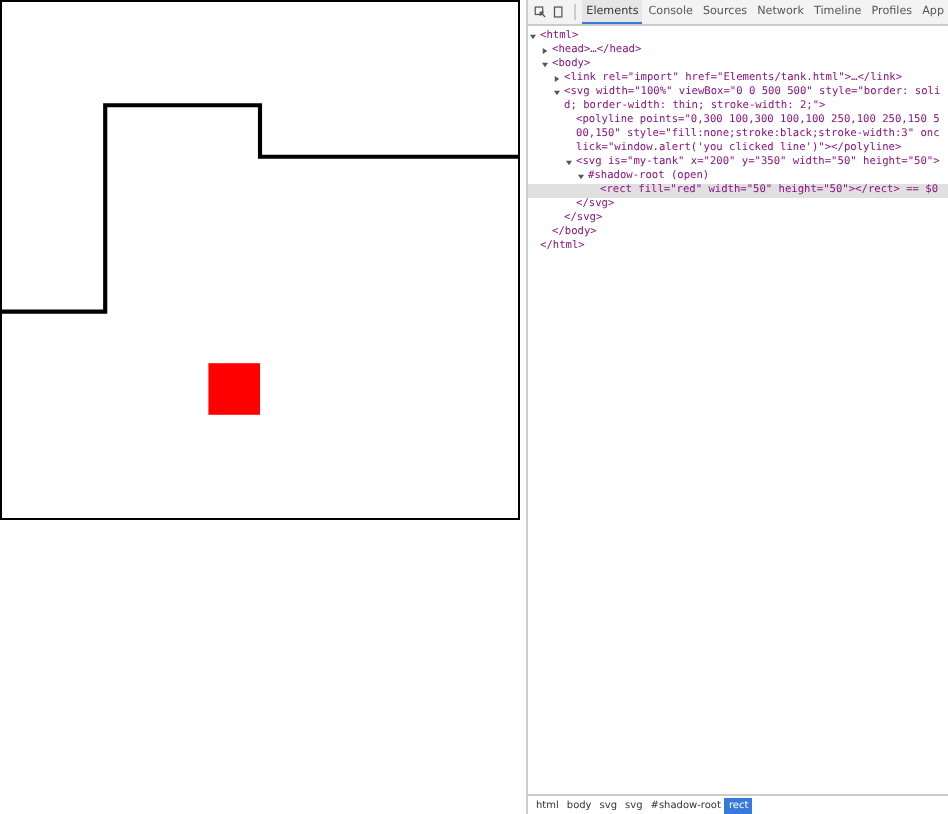 The height and width of the screenshot is (814, 948). Describe the element at coordinates (558, 12) in the screenshot. I see `device-icon` at that location.